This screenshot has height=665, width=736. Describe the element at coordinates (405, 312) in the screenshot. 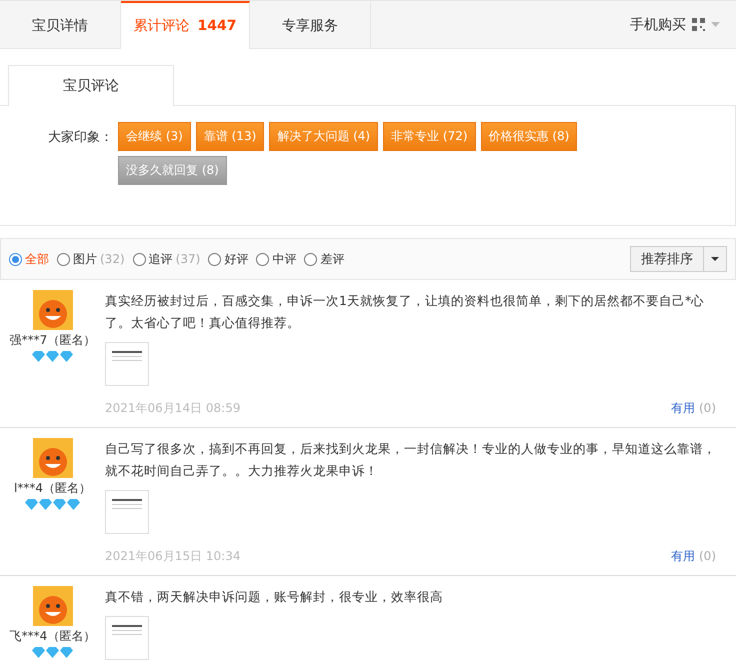

I see `review-text: 真实经历被封过后，百感交集，申诉一次1天就恢复了，让填的资料也很简单，剩下的居然都不要自己*心了。太省心了吧！真心值得推荐。` at that location.